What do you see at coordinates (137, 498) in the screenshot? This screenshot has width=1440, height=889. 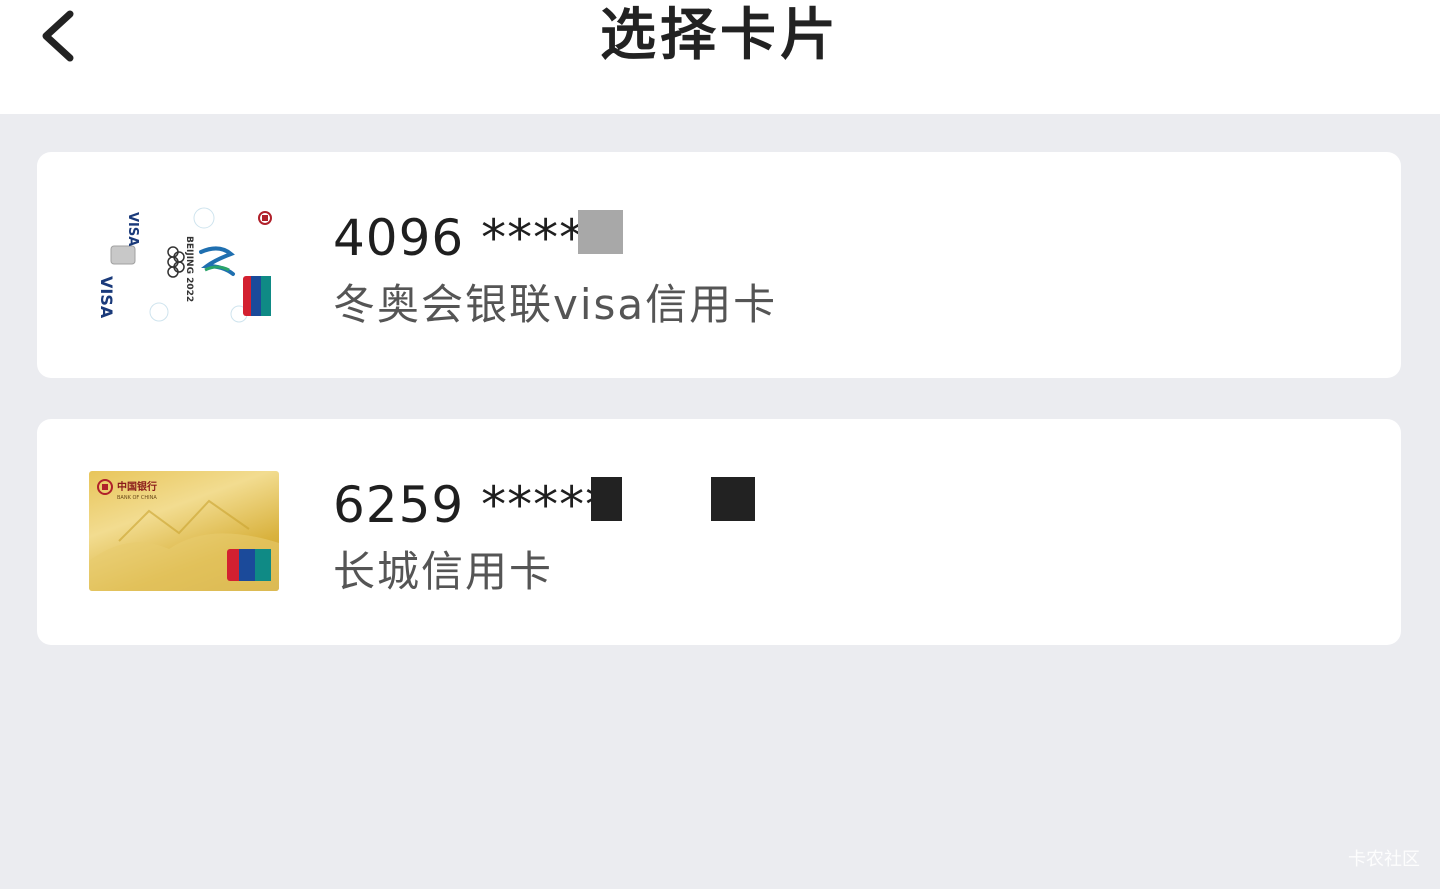 I see `bank-name-en-text: BANK OF CHINA` at bounding box center [137, 498].